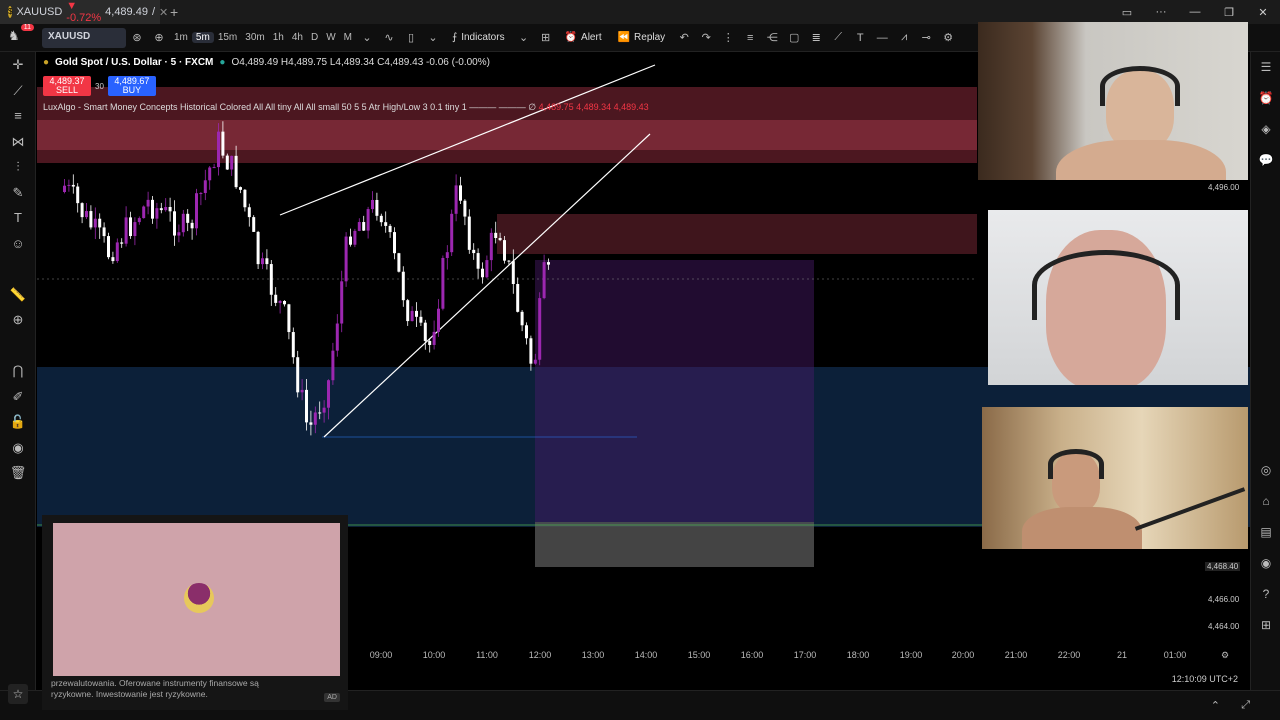  What do you see at coordinates (1082, 528) in the screenshot?
I see `person-body` at bounding box center [1082, 528].